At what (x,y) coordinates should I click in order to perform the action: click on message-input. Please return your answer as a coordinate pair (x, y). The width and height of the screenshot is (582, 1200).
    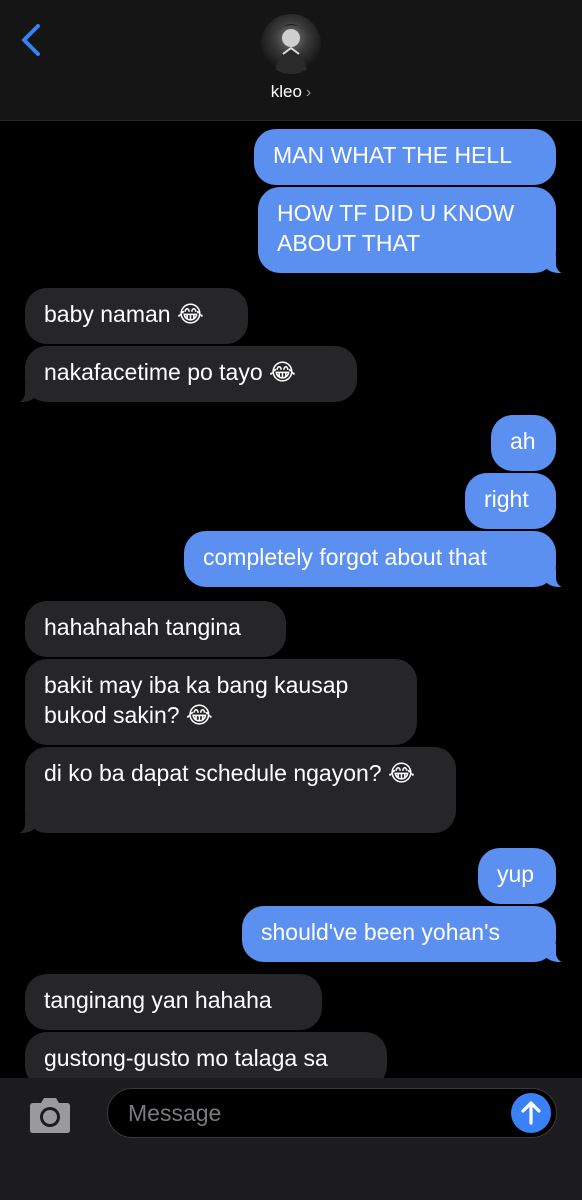
    Looking at the image, I should click on (332, 1113).